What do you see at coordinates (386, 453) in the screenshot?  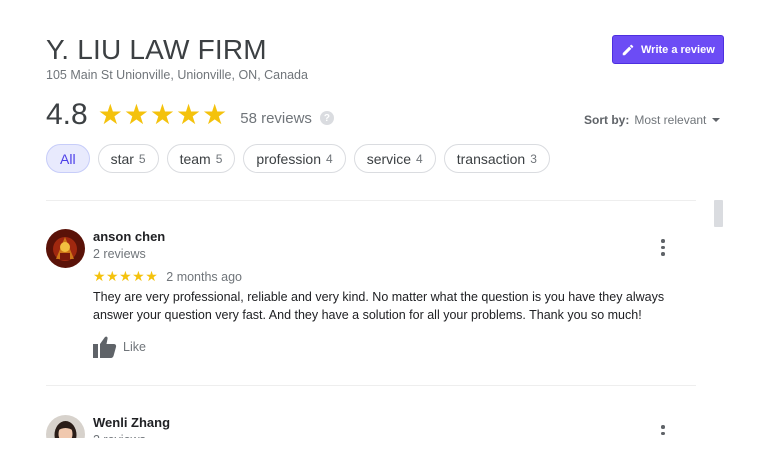 I see `viewport-edge` at bounding box center [386, 453].